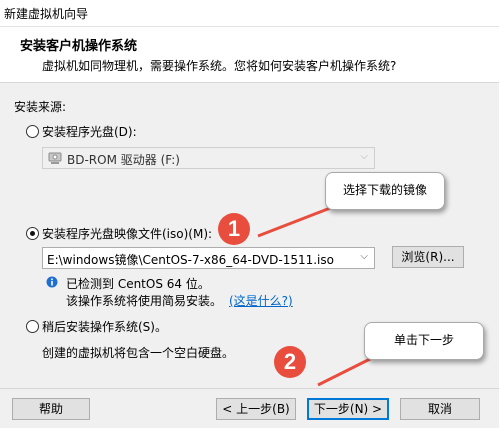 The image size is (499, 428). What do you see at coordinates (234, 229) in the screenshot?
I see `step-1-badge: 1` at bounding box center [234, 229].